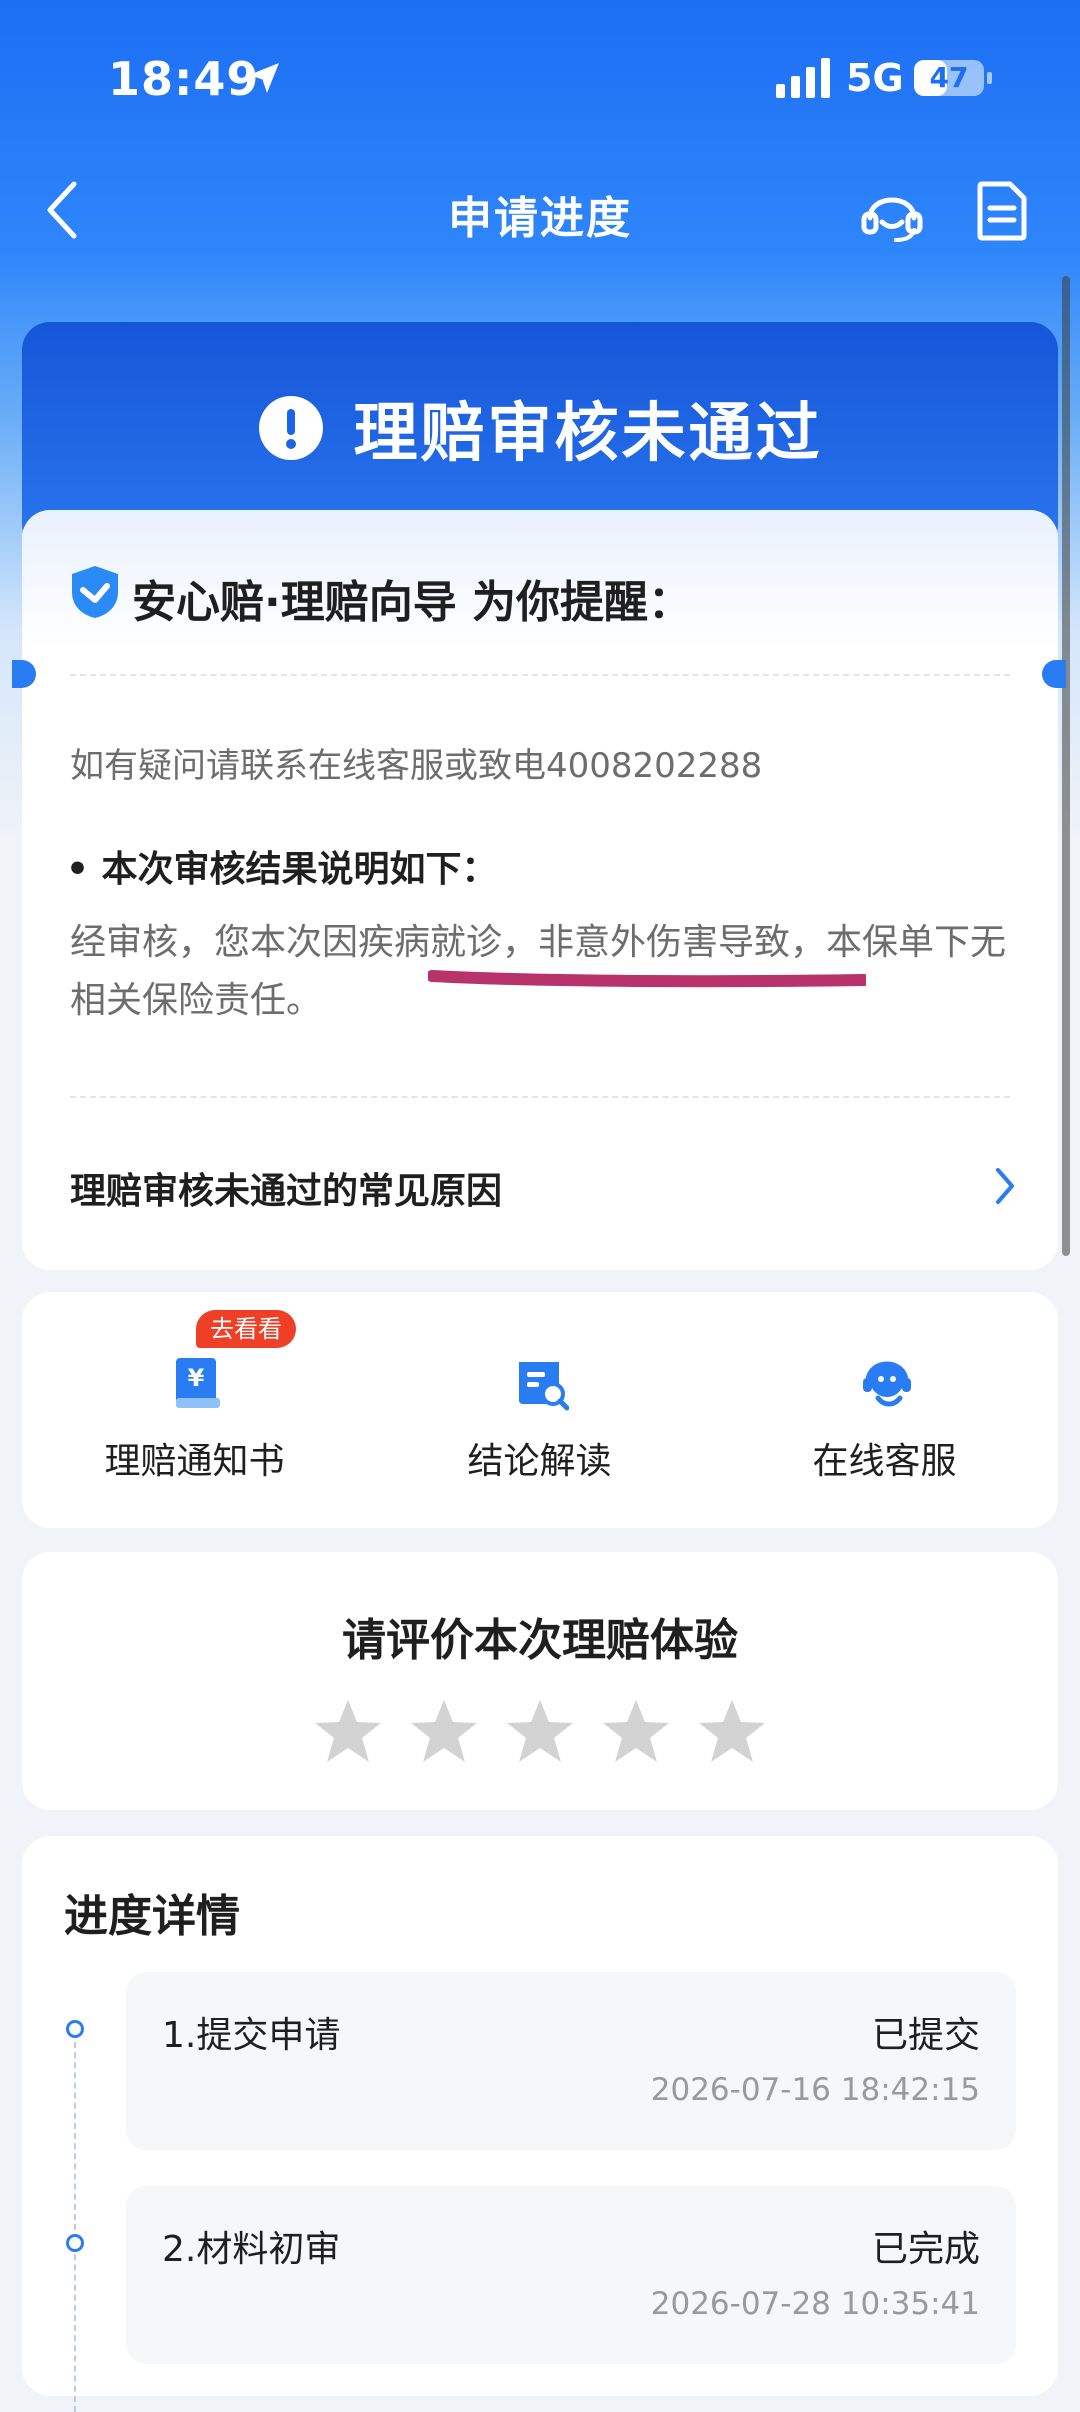  I want to click on step-status: 已提交, so click(925, 2035).